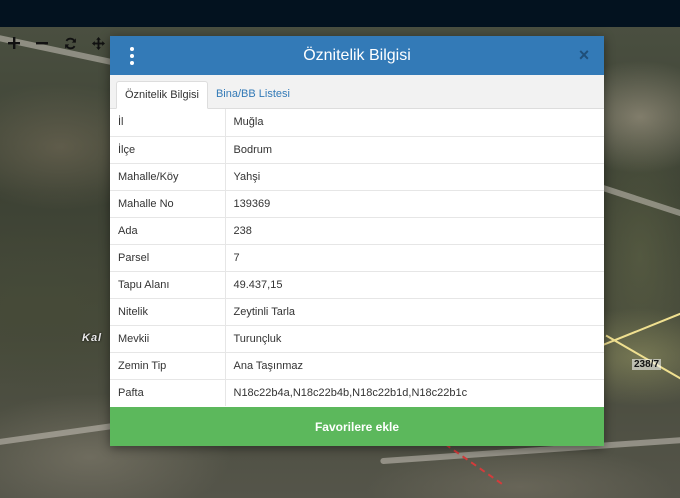 This screenshot has width=680, height=498. What do you see at coordinates (584, 55) in the screenshot?
I see `close-icon: ×` at bounding box center [584, 55].